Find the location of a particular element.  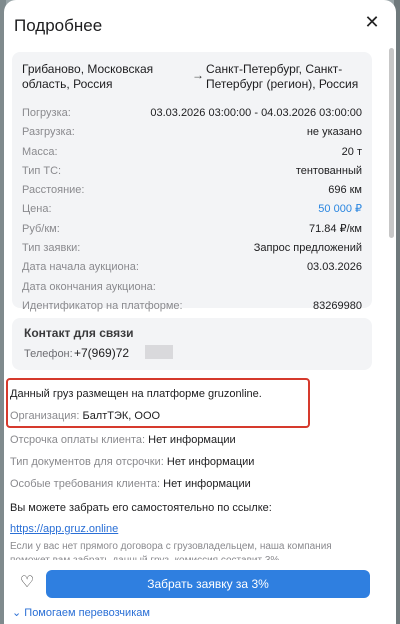

detail-row: Тип заявки: Запрос предложений is located at coordinates (192, 248).